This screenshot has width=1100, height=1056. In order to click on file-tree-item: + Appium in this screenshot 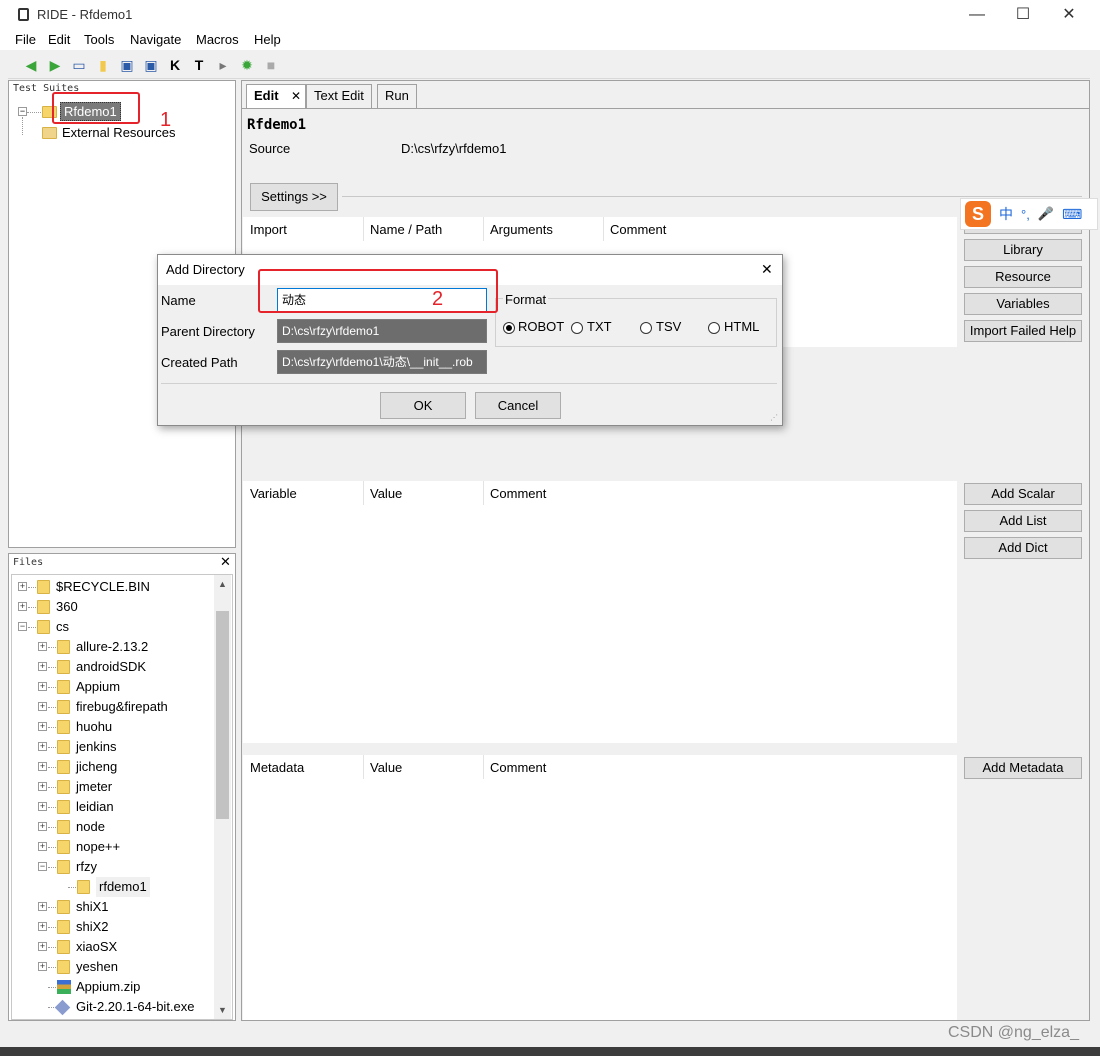, I will do `click(112, 687)`.